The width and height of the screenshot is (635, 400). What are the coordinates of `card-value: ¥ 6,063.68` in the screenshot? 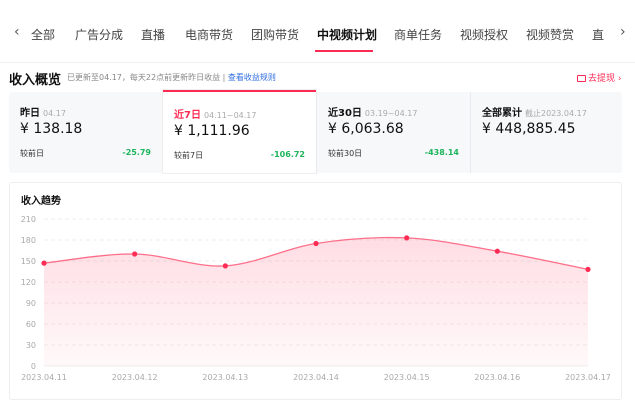 It's located at (366, 129).